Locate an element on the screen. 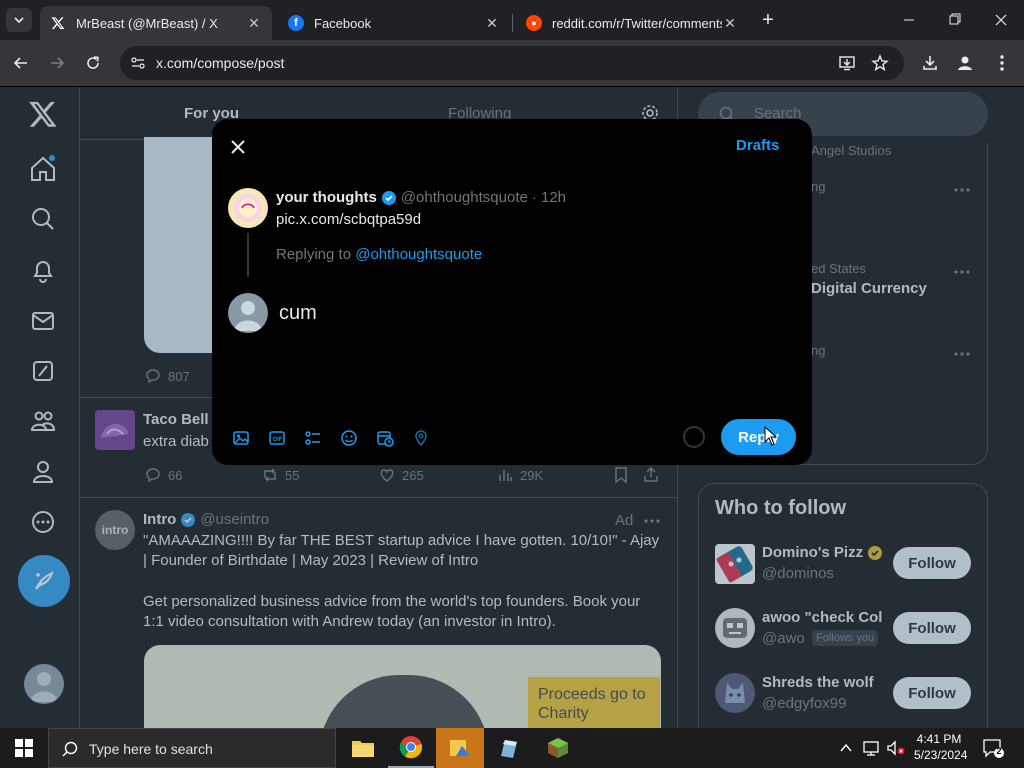 The height and width of the screenshot is (768, 1024). clock-date: 5/23/2024 is located at coordinates (941, 755).